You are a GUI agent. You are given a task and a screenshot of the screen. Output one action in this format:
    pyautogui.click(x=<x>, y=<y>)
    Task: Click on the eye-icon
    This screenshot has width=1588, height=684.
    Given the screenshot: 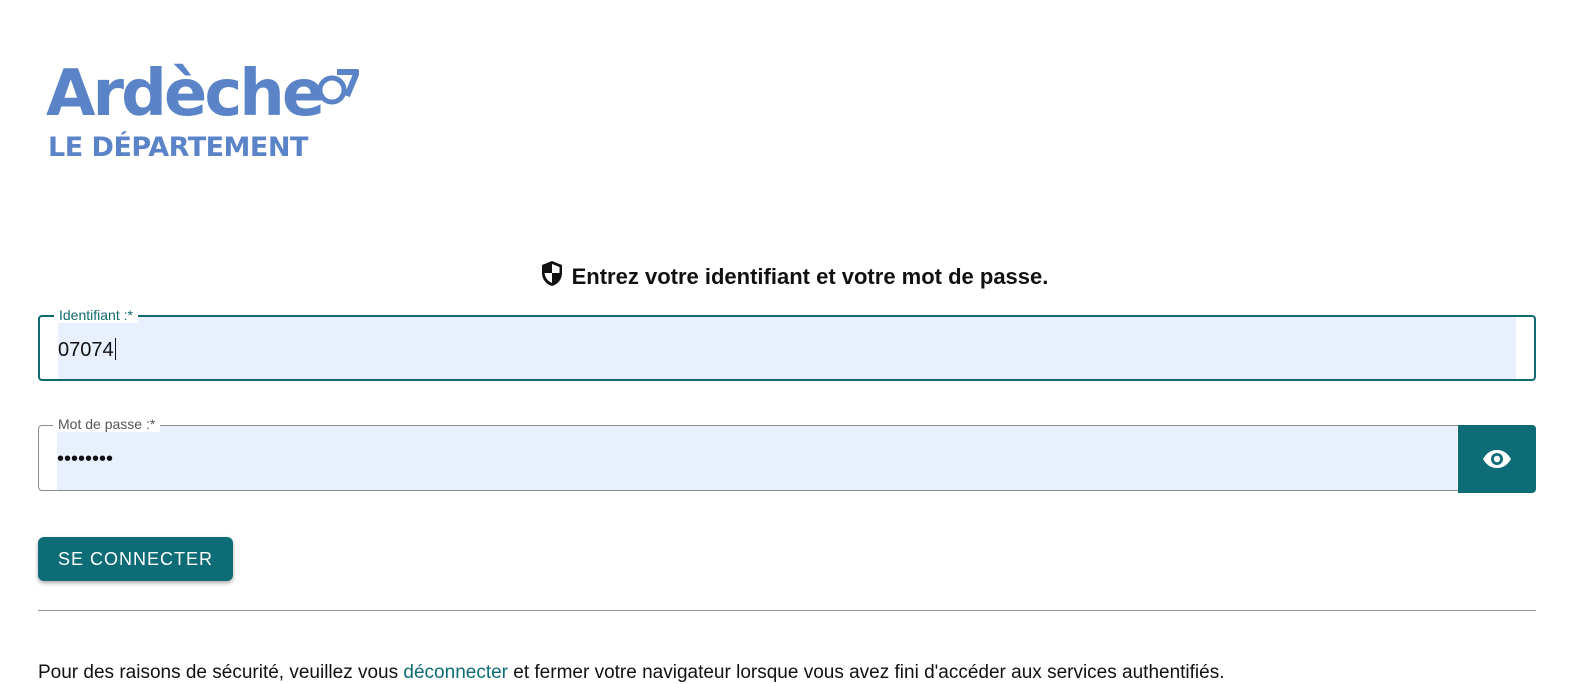 What is the action you would take?
    pyautogui.click(x=1497, y=459)
    